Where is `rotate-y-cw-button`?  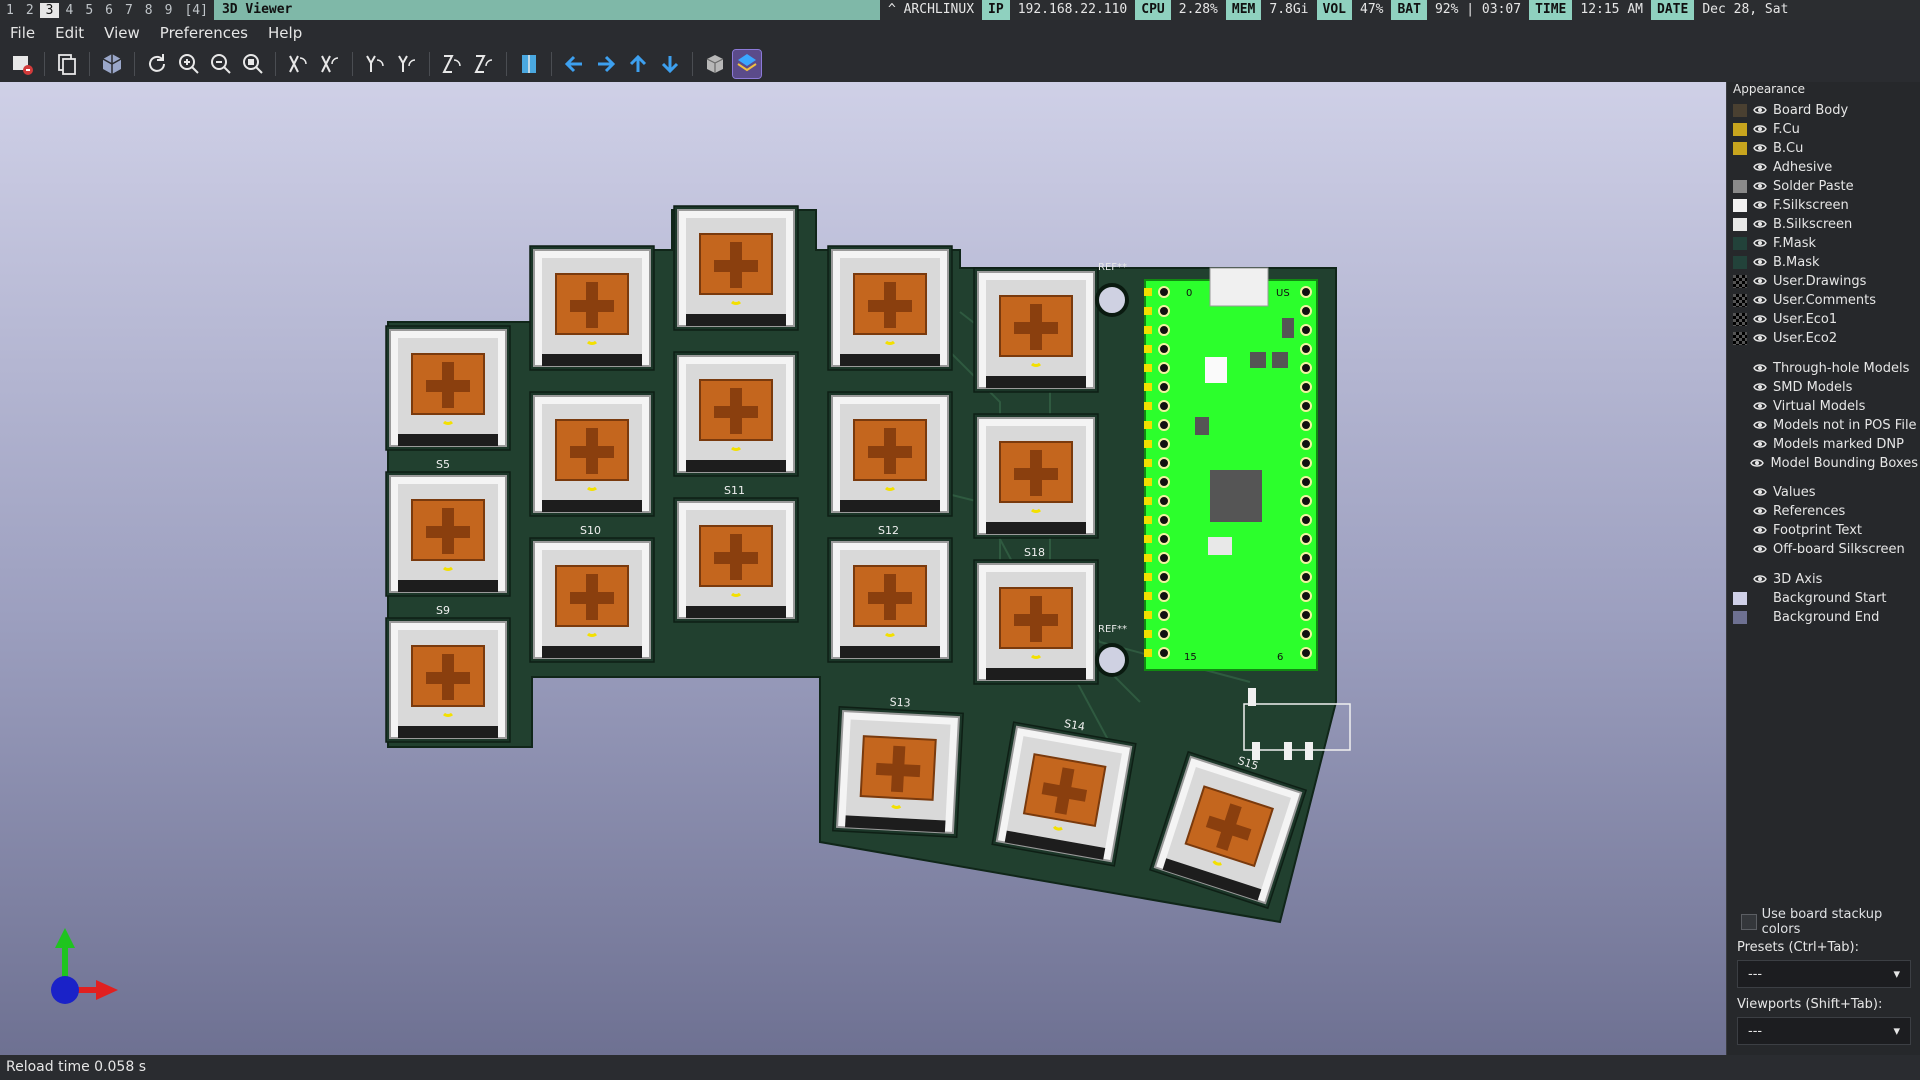
rotate-y-cw-button is located at coordinates (375, 64).